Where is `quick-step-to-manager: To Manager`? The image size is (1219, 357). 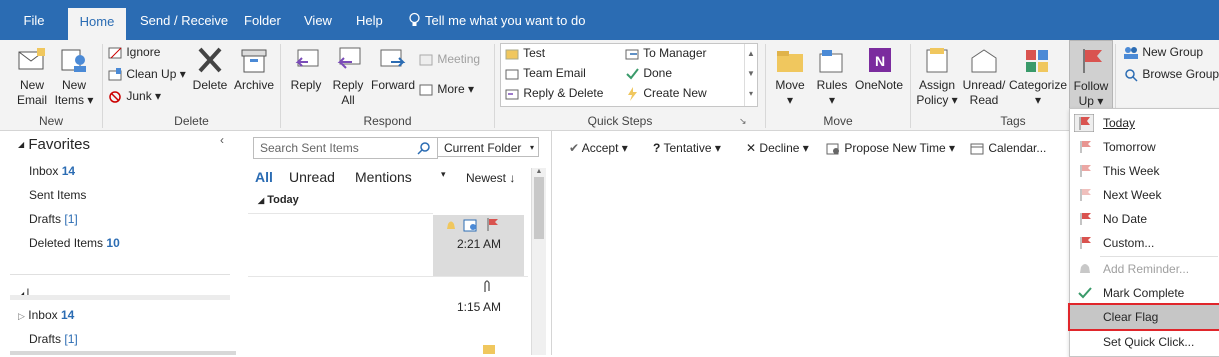 quick-step-to-manager: To Manager is located at coordinates (666, 53).